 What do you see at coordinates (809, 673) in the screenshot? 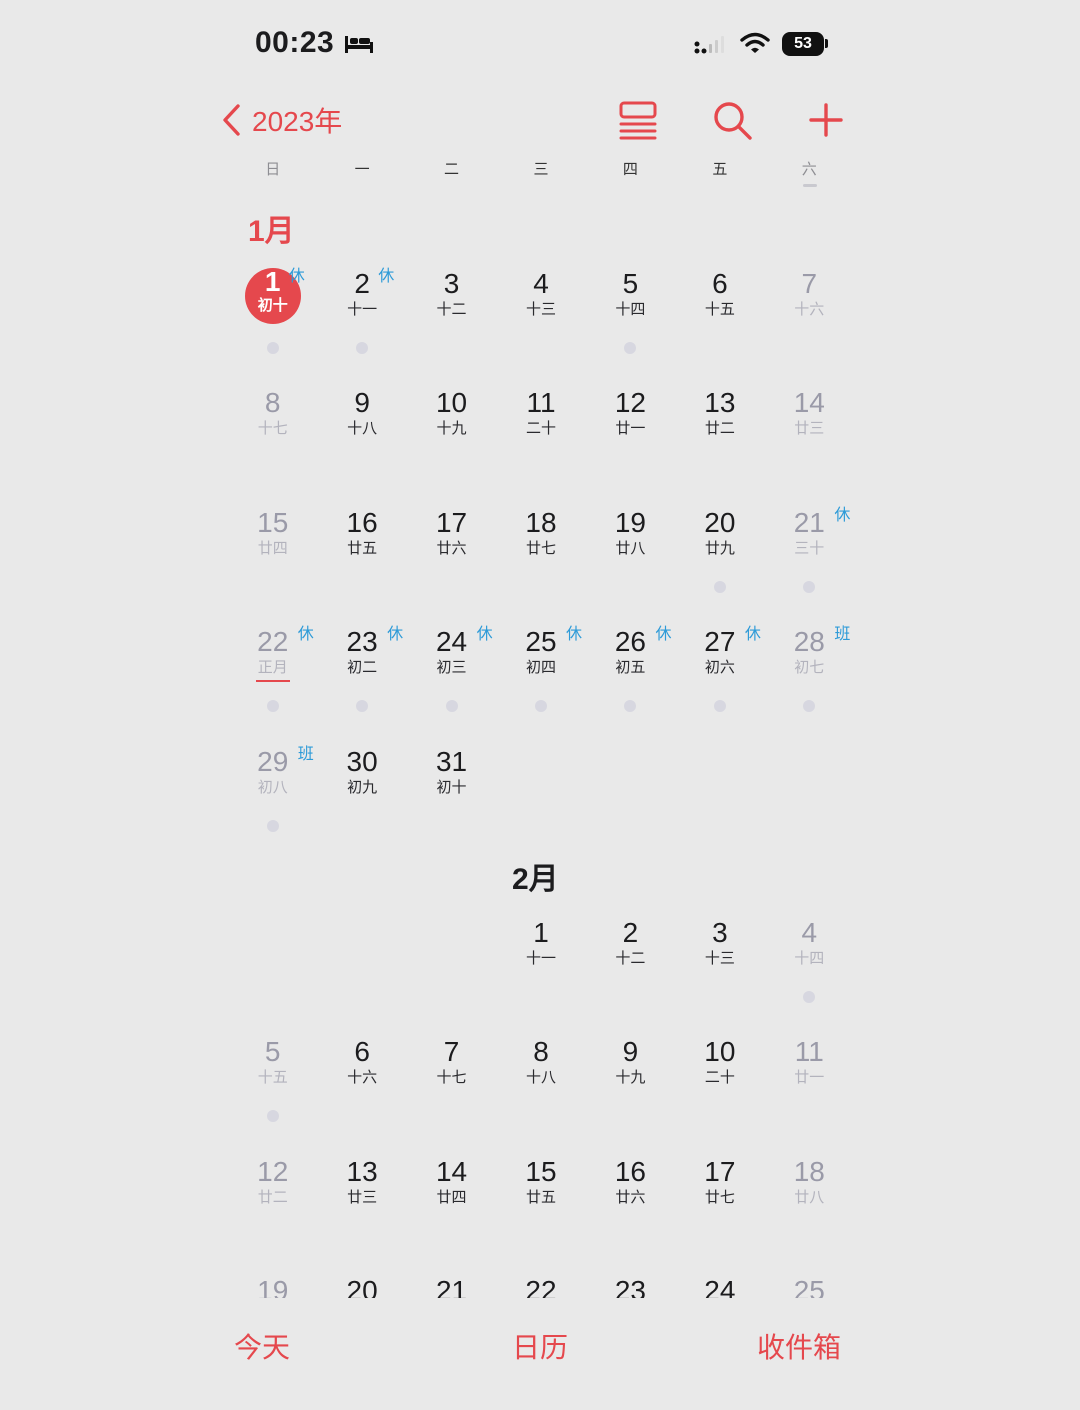
I see `day-cell: 28 初七班` at bounding box center [809, 673].